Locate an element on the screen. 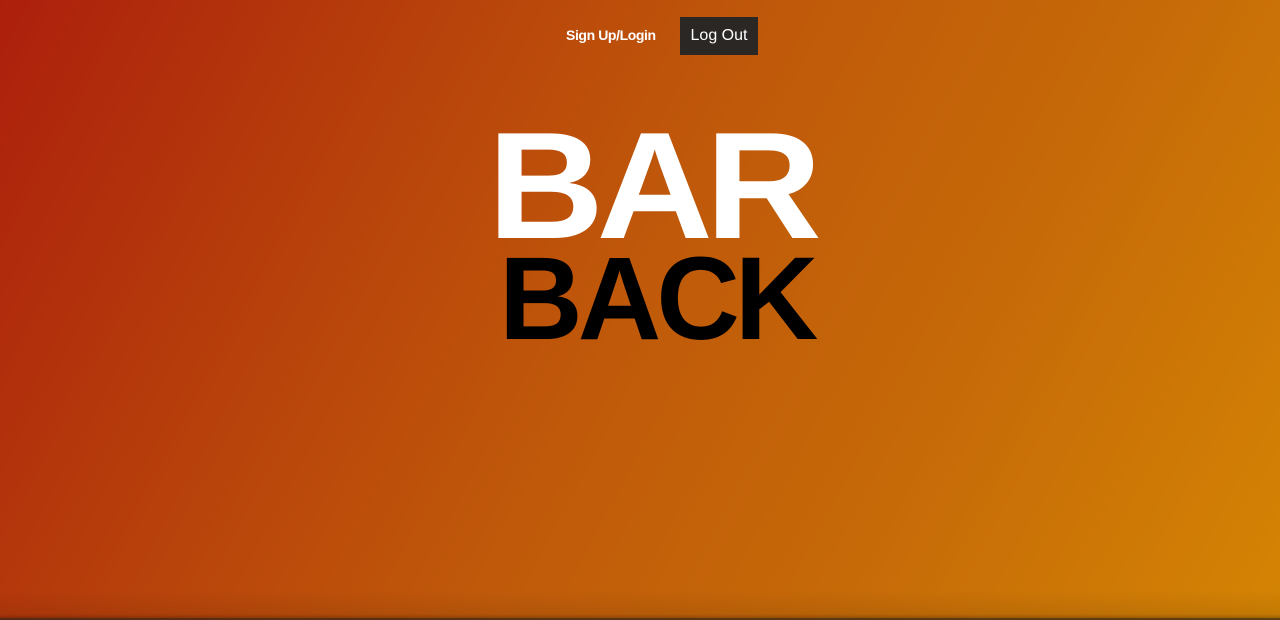 This screenshot has height=620, width=1280. signup-login-link: Sign Up/Login is located at coordinates (611, 35).